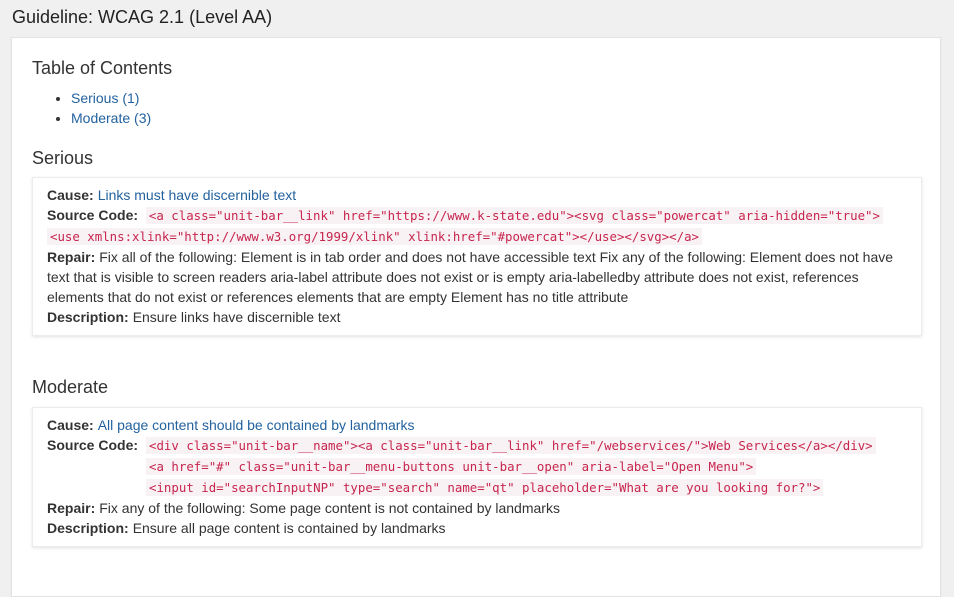 This screenshot has height=597, width=954. Describe the element at coordinates (70, 387) in the screenshot. I see `section-title-moderate: Moderate` at that location.